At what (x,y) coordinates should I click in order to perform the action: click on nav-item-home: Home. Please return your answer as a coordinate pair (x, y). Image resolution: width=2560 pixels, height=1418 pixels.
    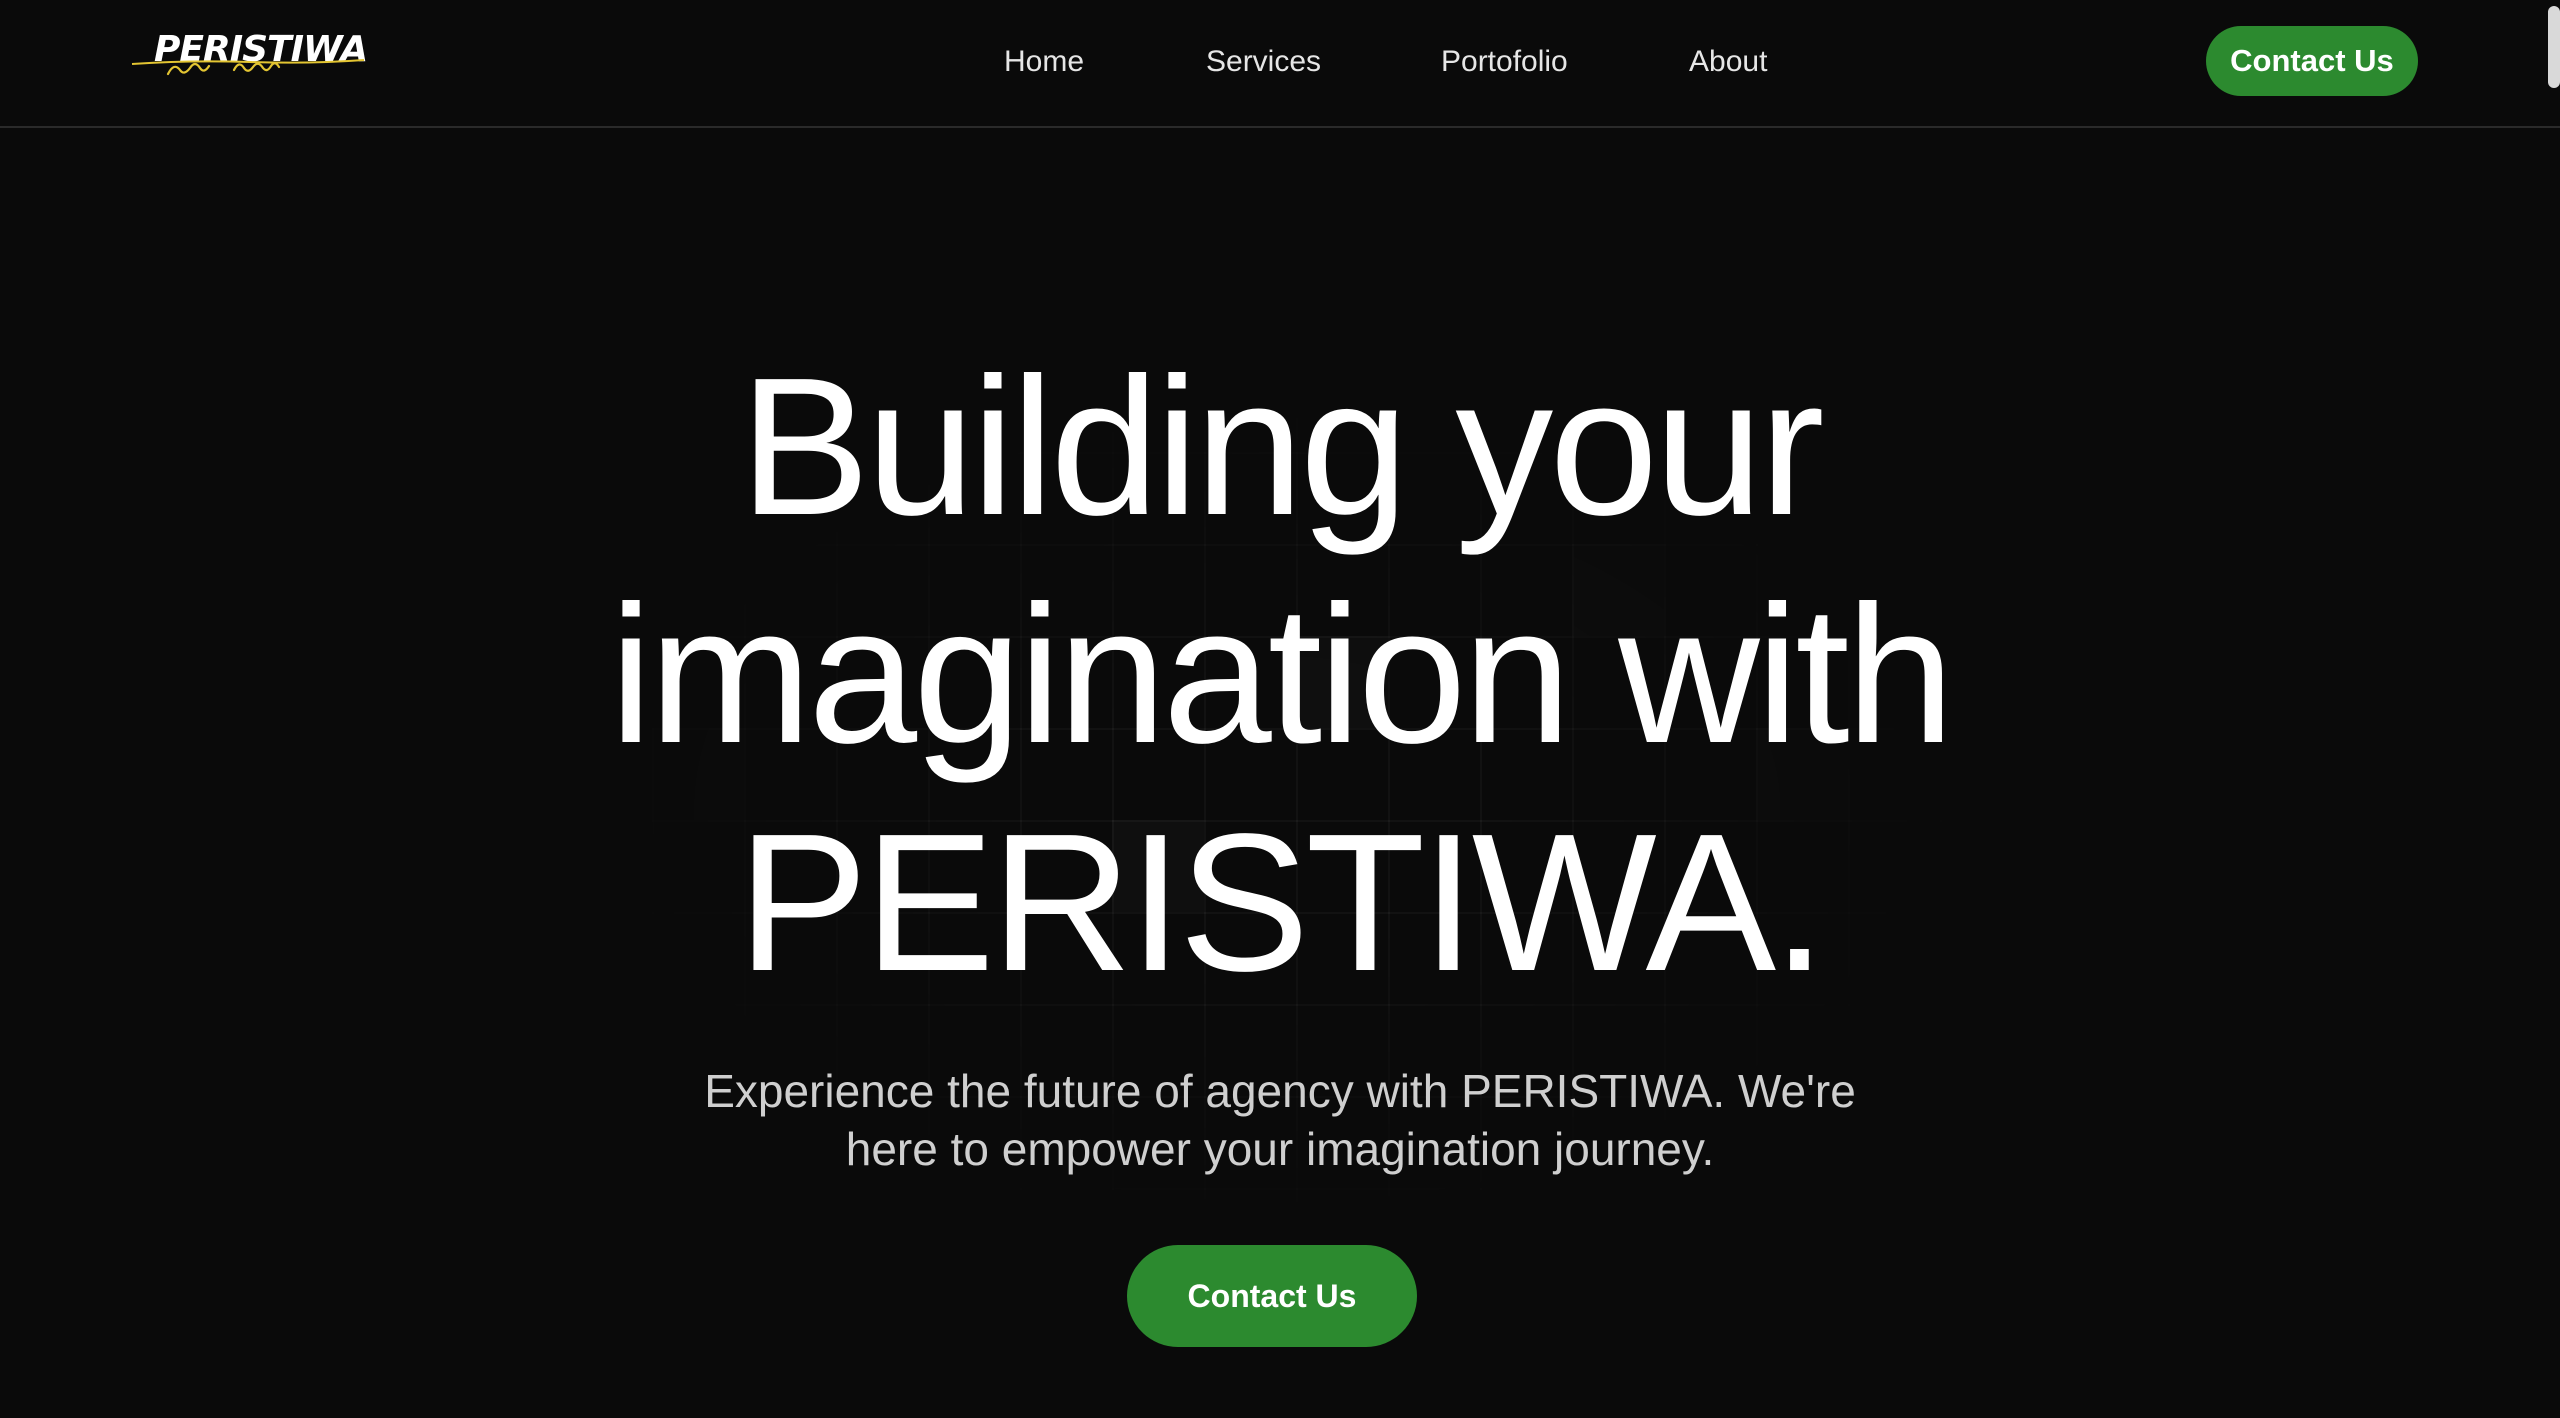
    Looking at the image, I should click on (1044, 62).